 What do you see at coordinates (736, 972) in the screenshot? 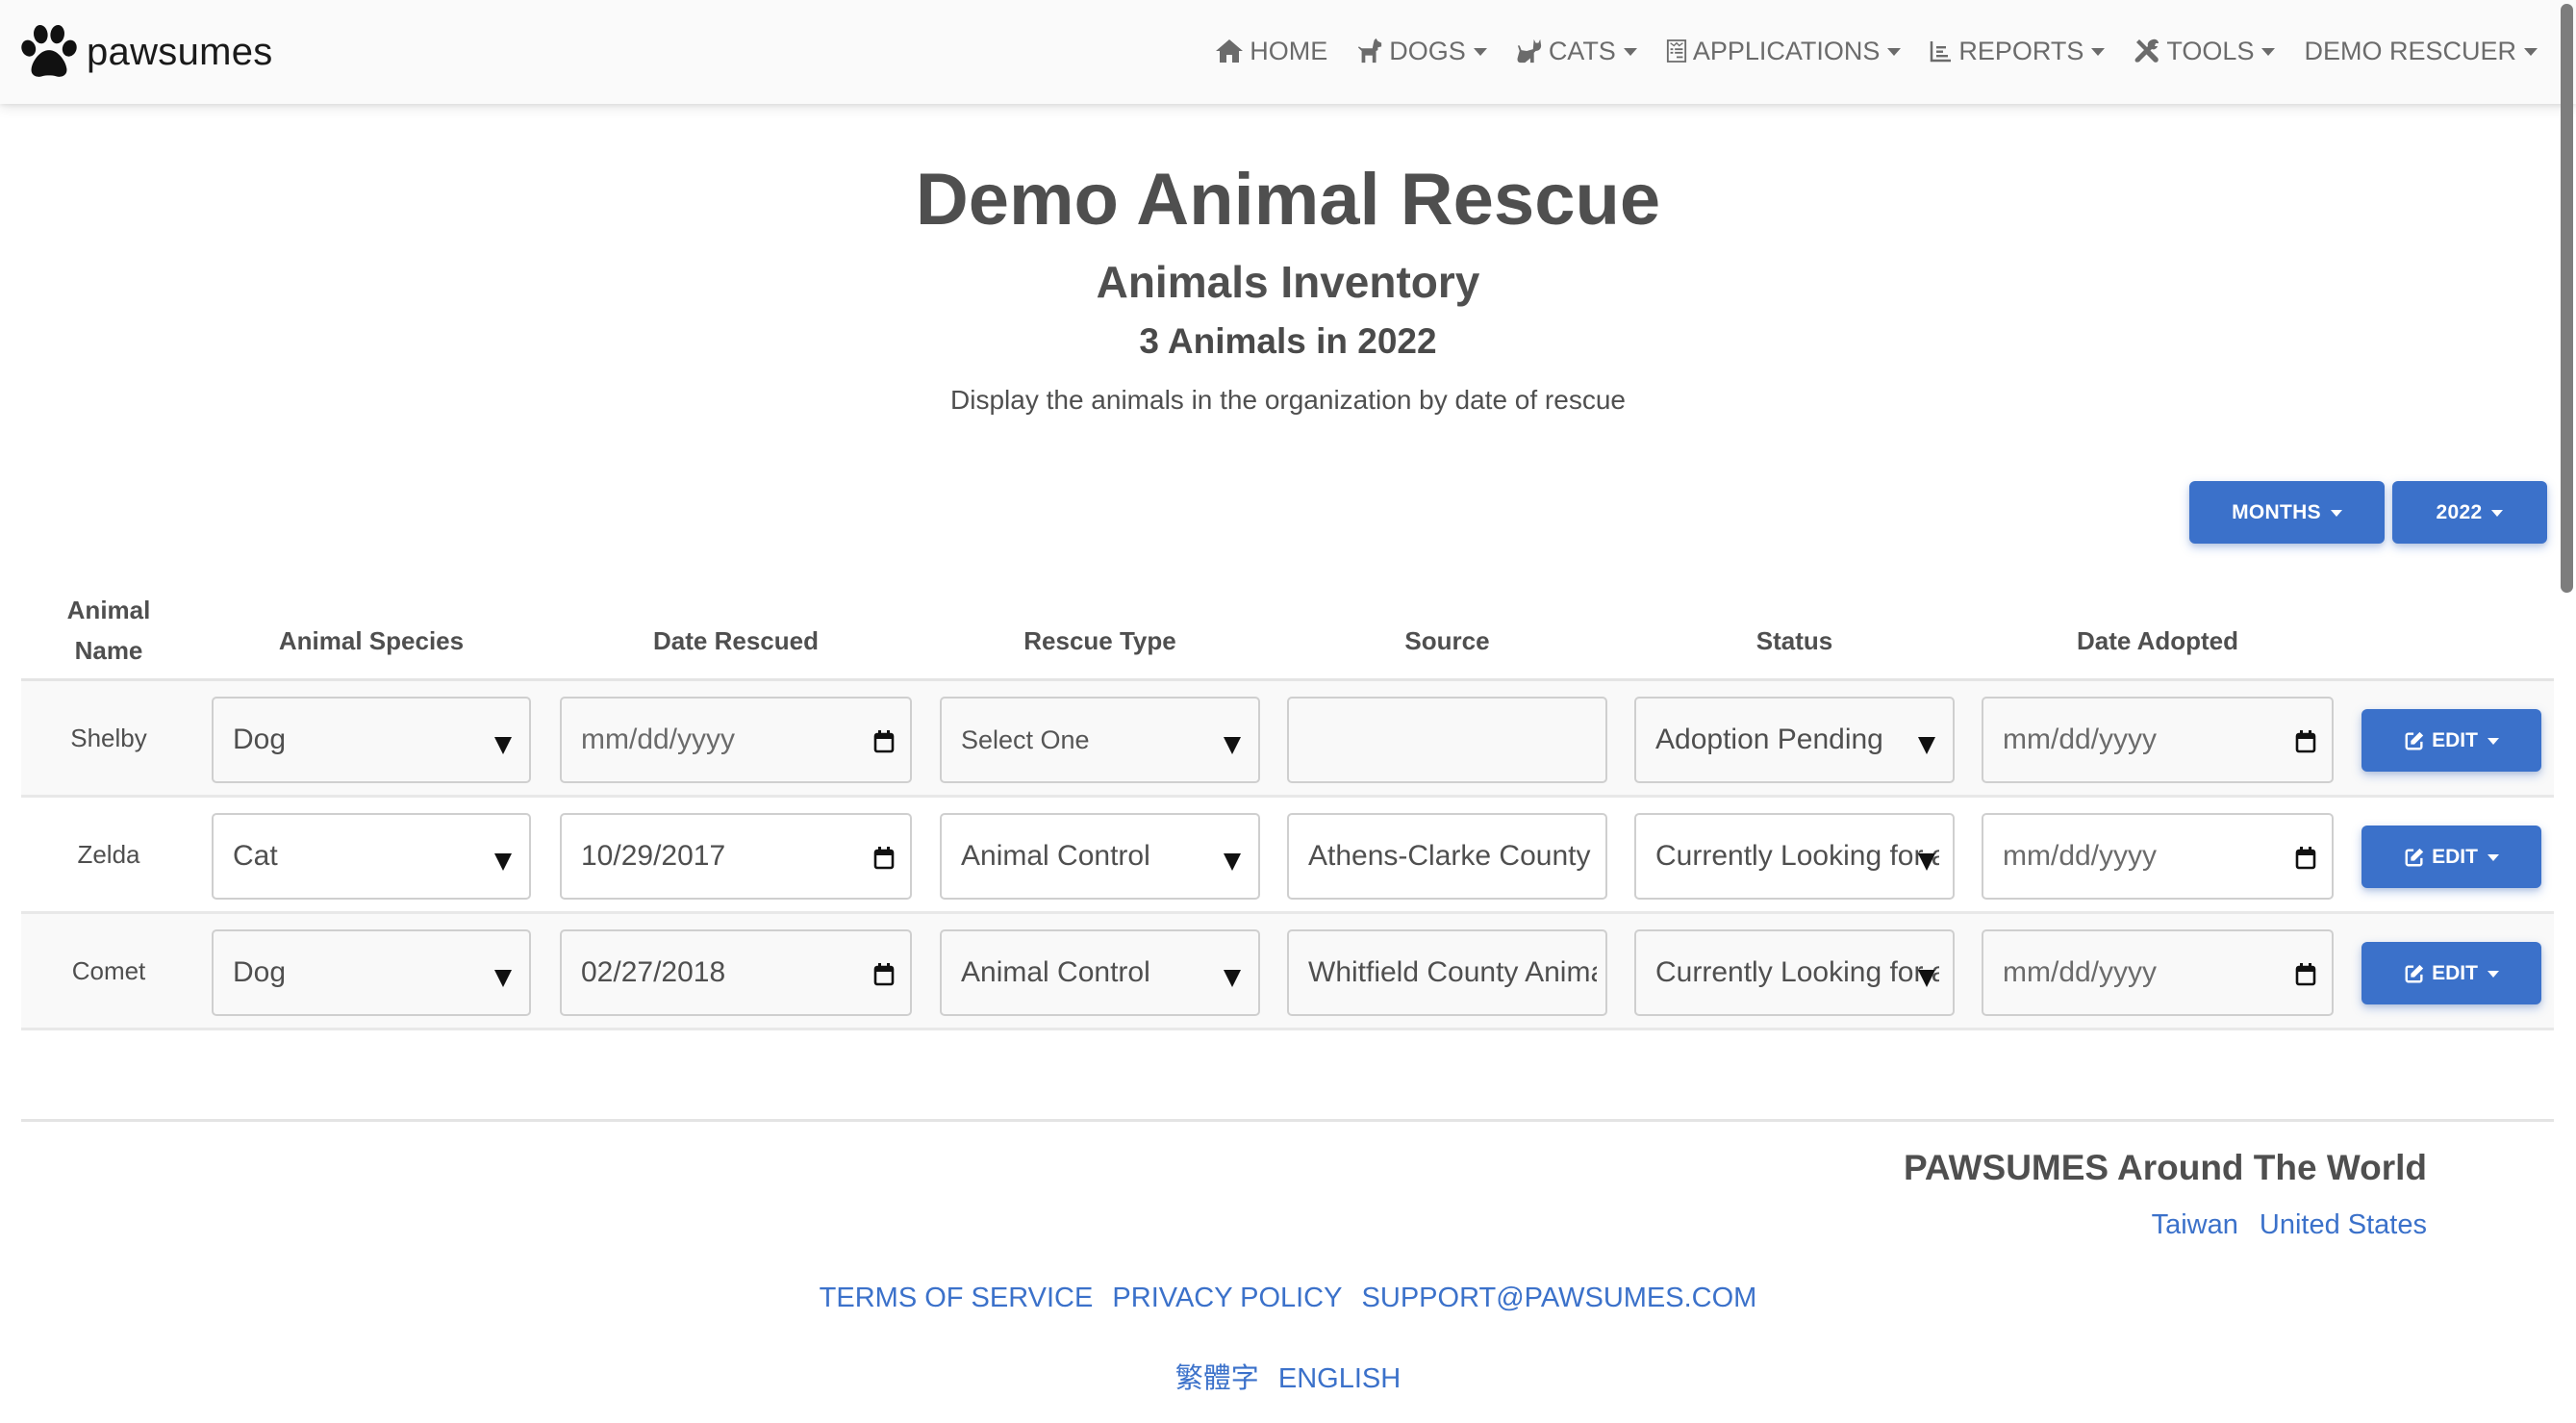
I see `date-rescued-input: 02/27/2018` at bounding box center [736, 972].